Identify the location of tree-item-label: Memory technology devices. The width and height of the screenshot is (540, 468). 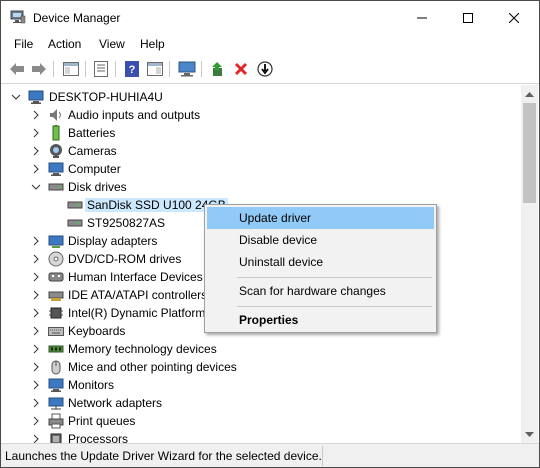
(142, 349).